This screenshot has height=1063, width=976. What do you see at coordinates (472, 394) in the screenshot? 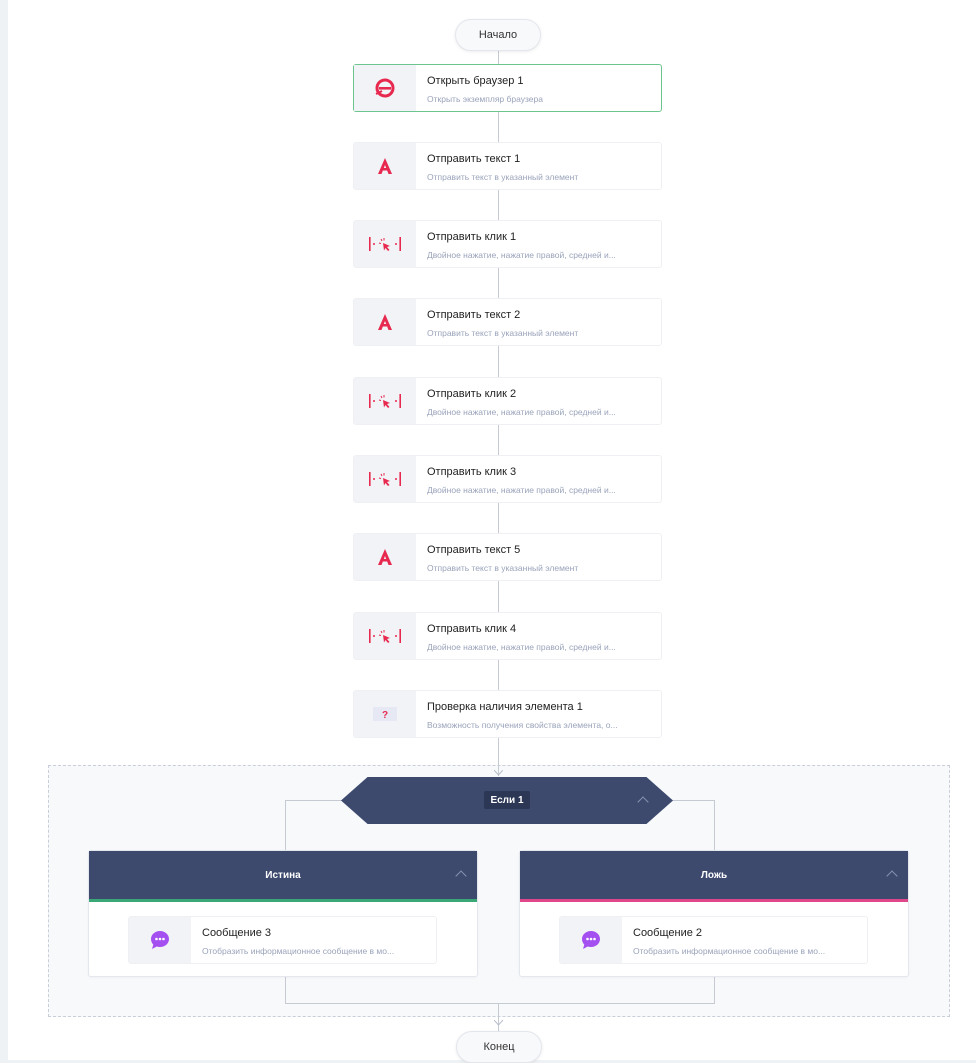
I see `node-title: Отправить клик 2` at bounding box center [472, 394].